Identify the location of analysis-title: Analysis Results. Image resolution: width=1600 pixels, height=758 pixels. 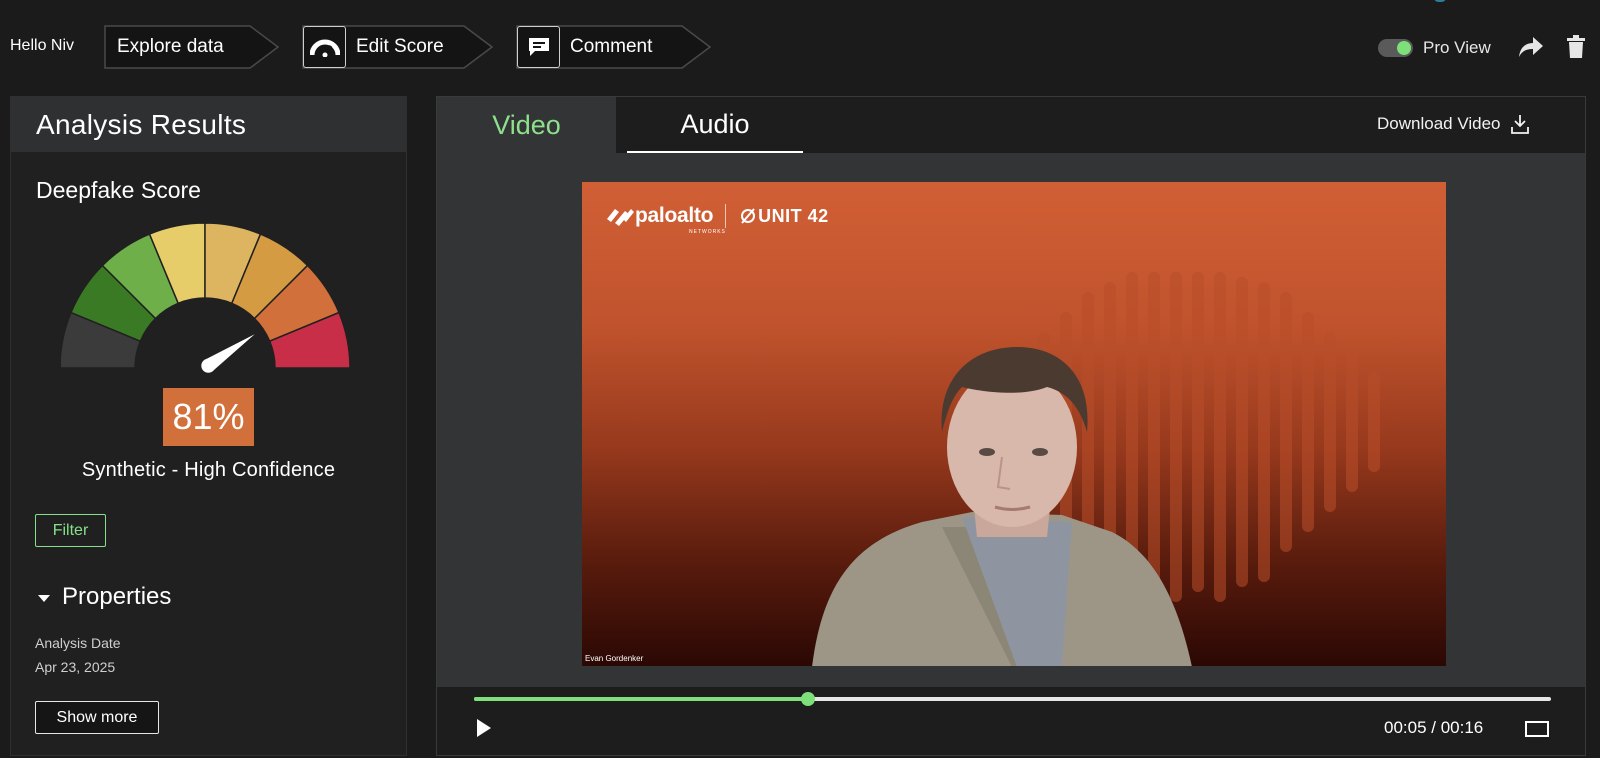
(208, 124).